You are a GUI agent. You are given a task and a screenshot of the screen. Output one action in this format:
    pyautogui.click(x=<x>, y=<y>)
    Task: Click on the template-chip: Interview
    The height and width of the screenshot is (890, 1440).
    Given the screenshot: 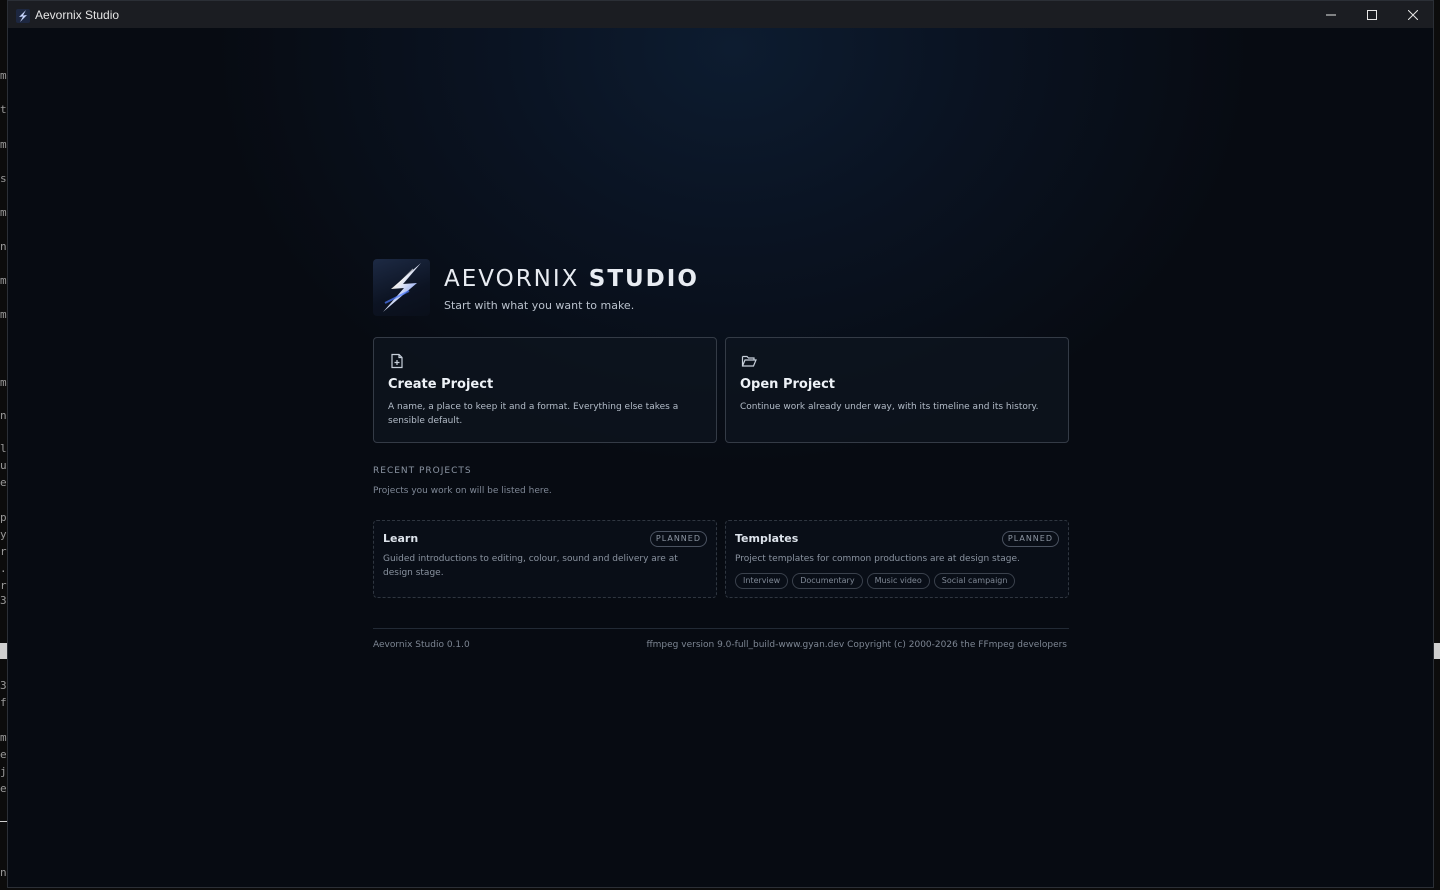 What is the action you would take?
    pyautogui.click(x=762, y=581)
    